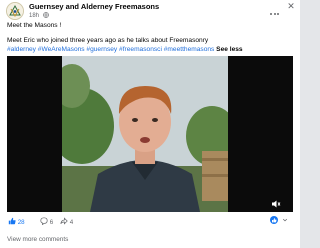 This screenshot has width=320, height=248. Describe the element at coordinates (12, 221) in the screenshot. I see `like-icon` at that location.